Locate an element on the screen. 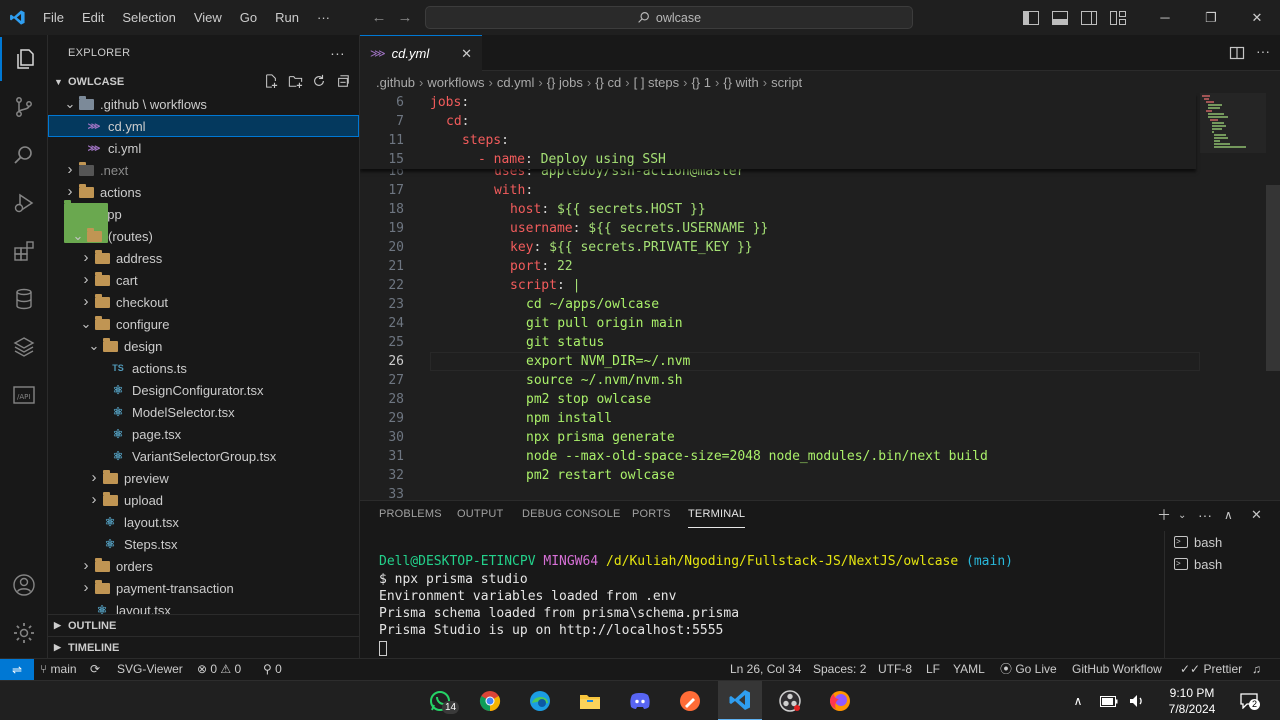 Image resolution: width=1280 pixels, height=720 pixels. vscode-taskbar-icon is located at coordinates (740, 700).